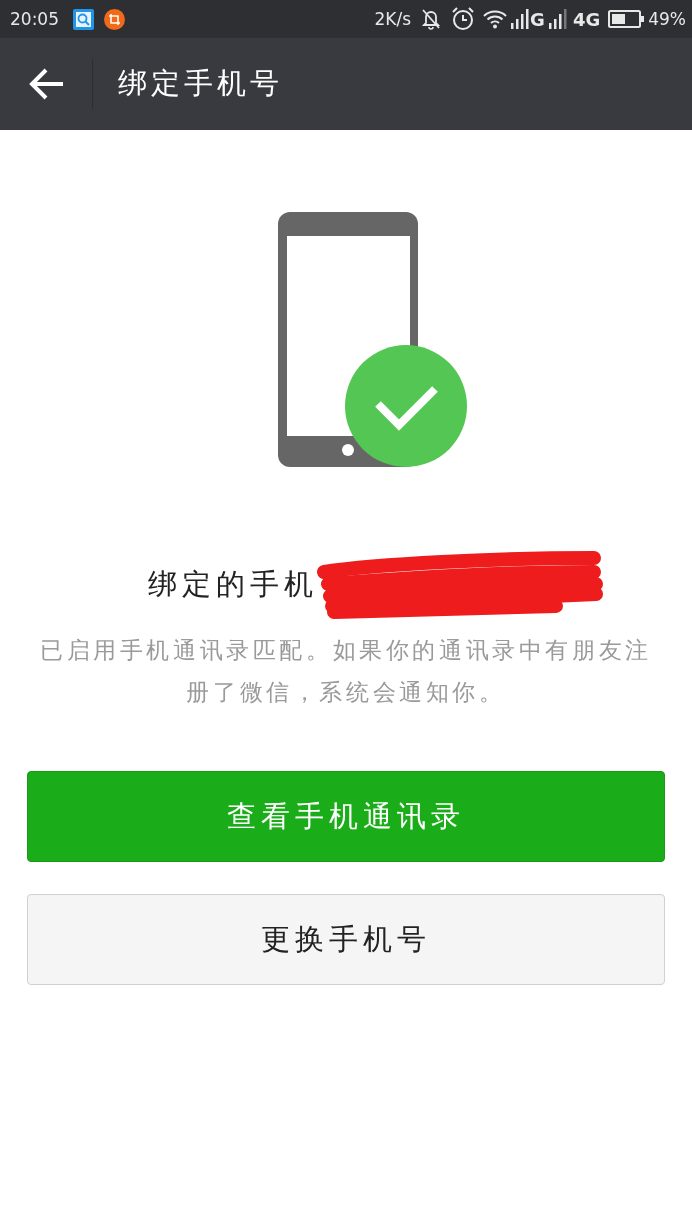 The height and width of the screenshot is (1230, 692). Describe the element at coordinates (406, 406) in the screenshot. I see `check-circle-icon` at that location.